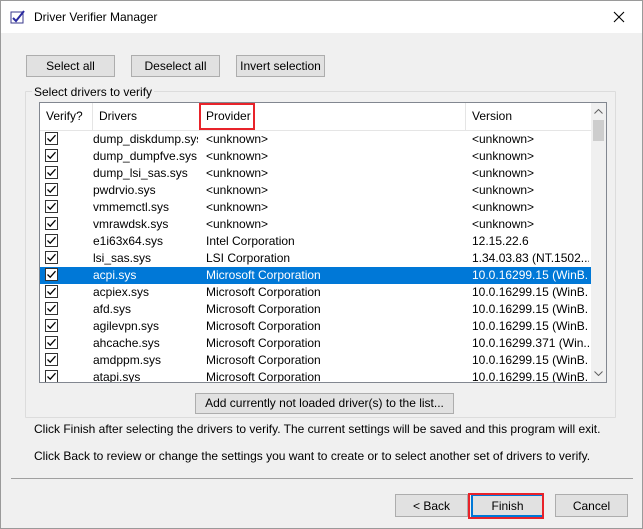 The height and width of the screenshot is (529, 643). What do you see at coordinates (598, 242) in the screenshot?
I see `vertical-scrollbar` at bounding box center [598, 242].